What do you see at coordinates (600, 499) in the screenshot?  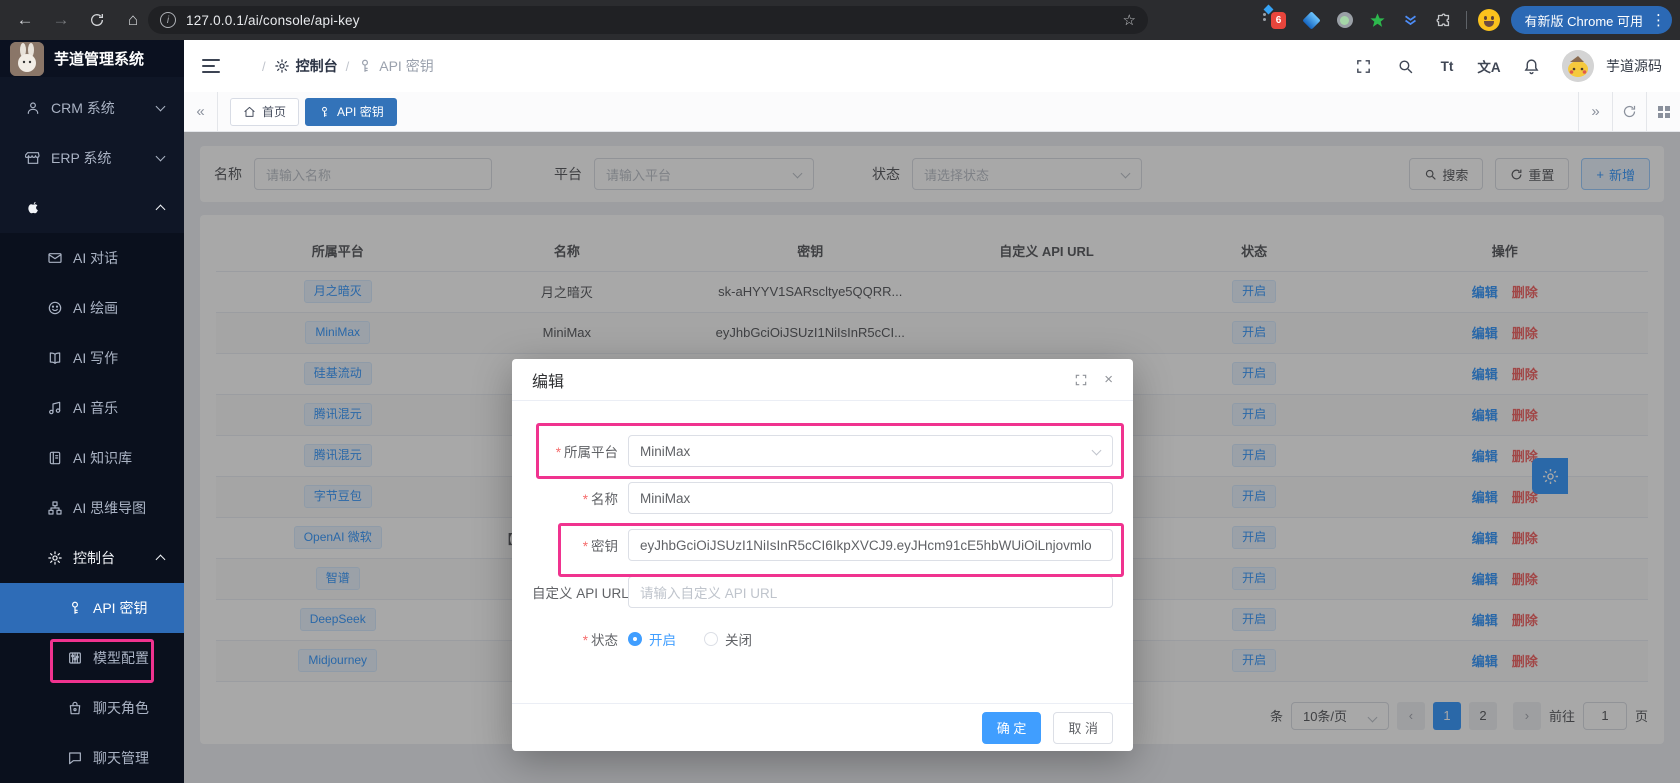 I see `field-label: * 名称` at bounding box center [600, 499].